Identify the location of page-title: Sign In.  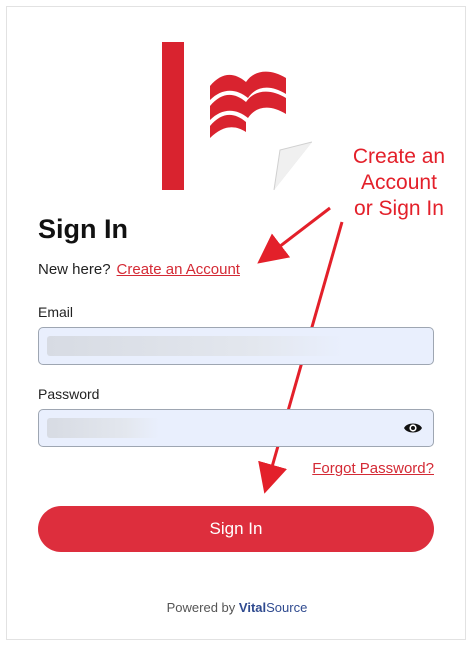
(83, 229).